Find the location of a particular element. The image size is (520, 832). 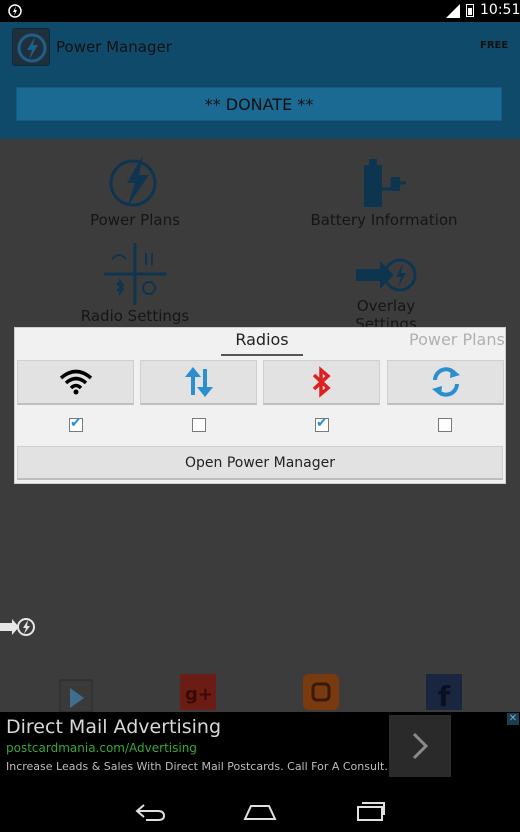

back-icon is located at coordinates (150, 812).